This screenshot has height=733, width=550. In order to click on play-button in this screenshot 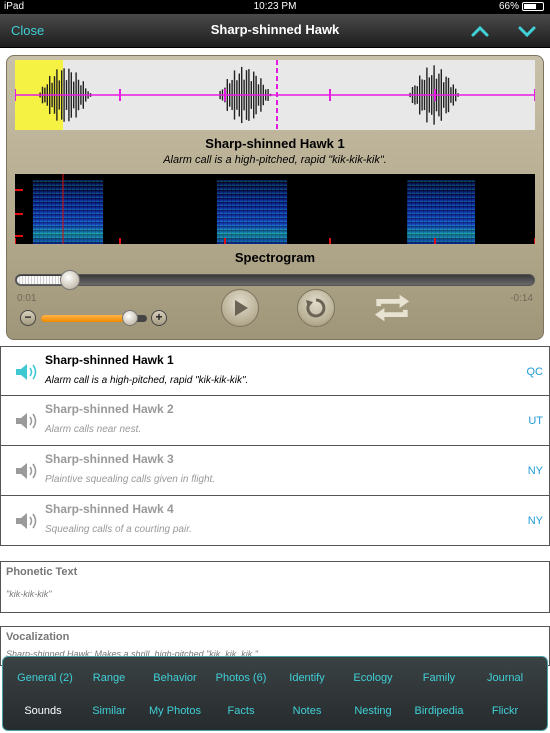, I will do `click(240, 308)`.